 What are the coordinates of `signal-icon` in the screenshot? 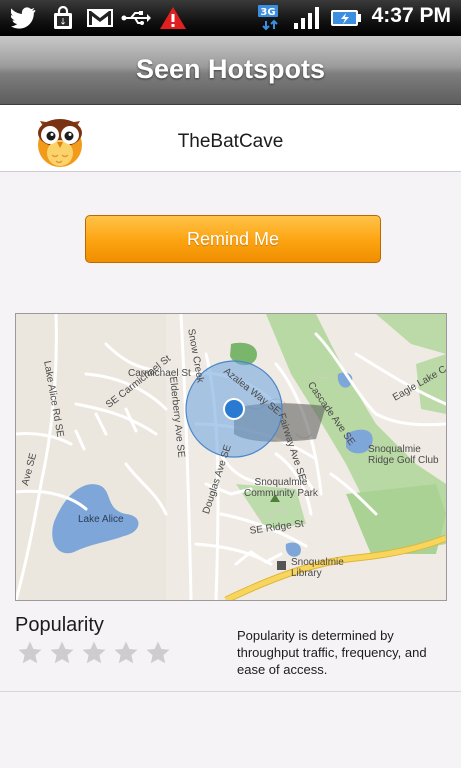 It's located at (307, 18).